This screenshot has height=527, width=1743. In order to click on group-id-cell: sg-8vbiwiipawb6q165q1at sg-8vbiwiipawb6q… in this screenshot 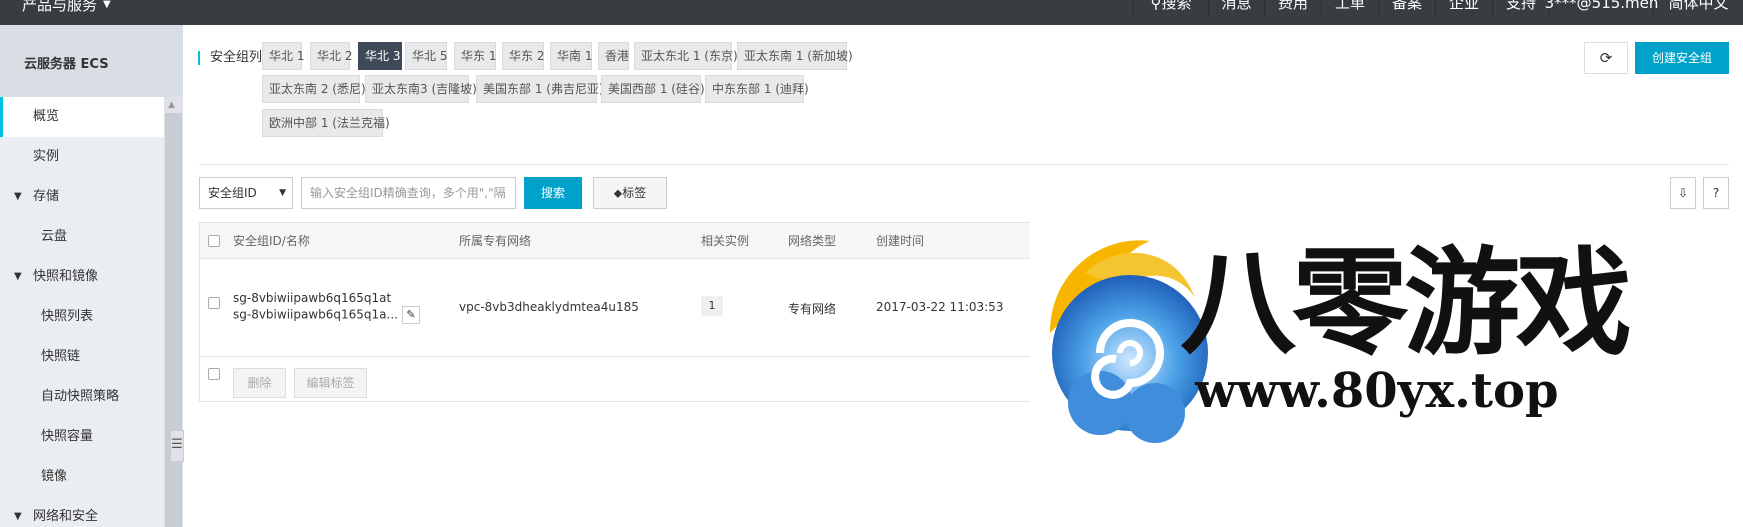, I will do `click(326, 307)`.